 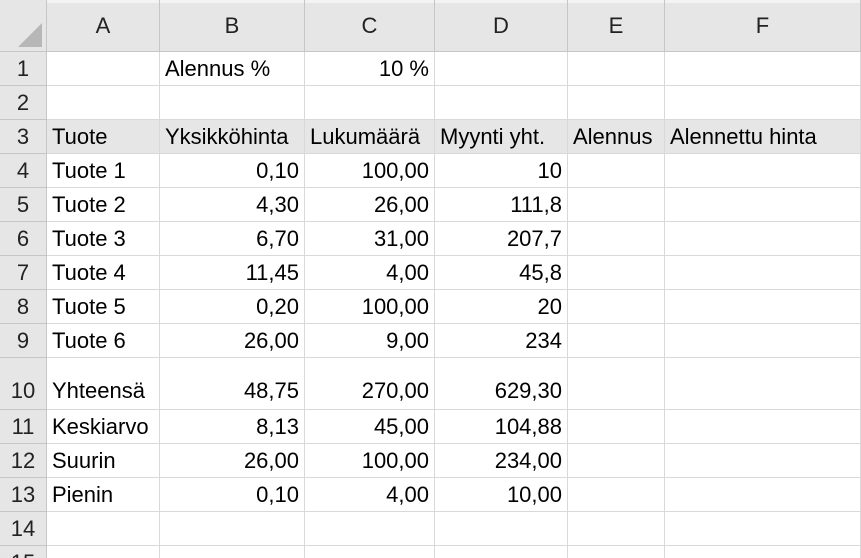 I want to click on cell-b4: 0,10, so click(x=232, y=171).